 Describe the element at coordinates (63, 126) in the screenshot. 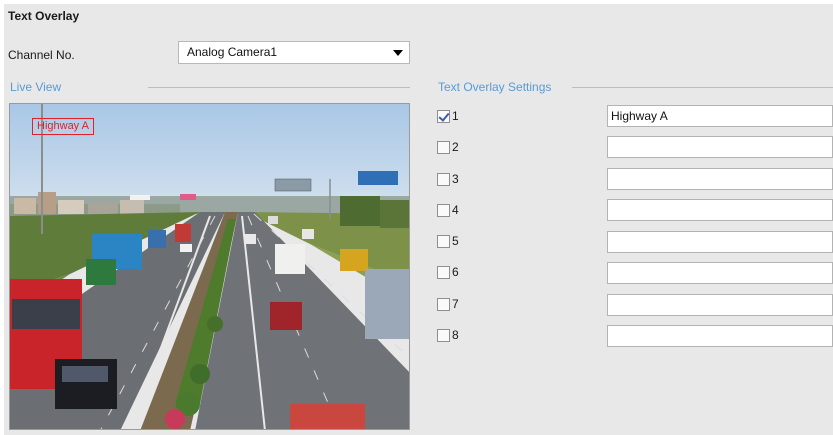

I see `osd-text-overlay: Highway A` at that location.